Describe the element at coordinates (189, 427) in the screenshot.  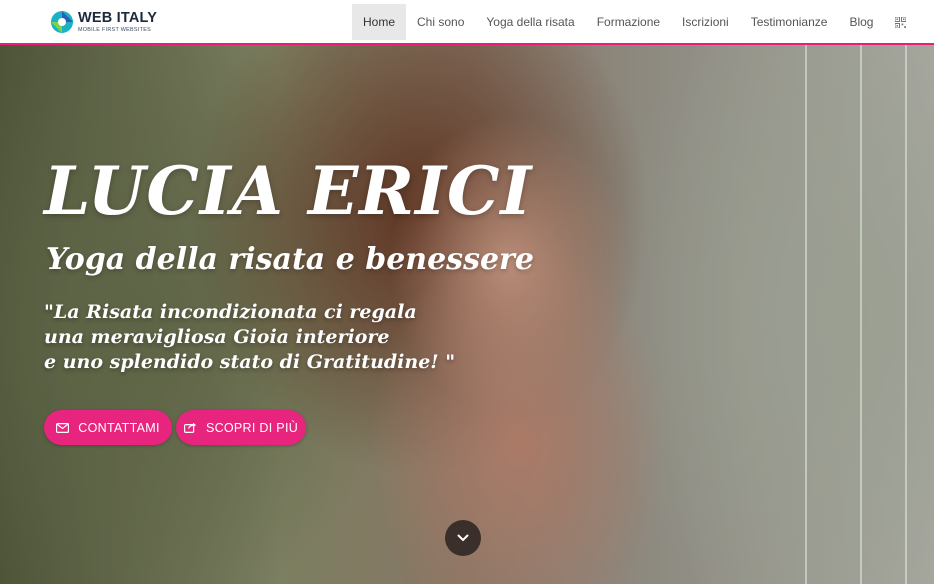
I see `share-icon` at that location.